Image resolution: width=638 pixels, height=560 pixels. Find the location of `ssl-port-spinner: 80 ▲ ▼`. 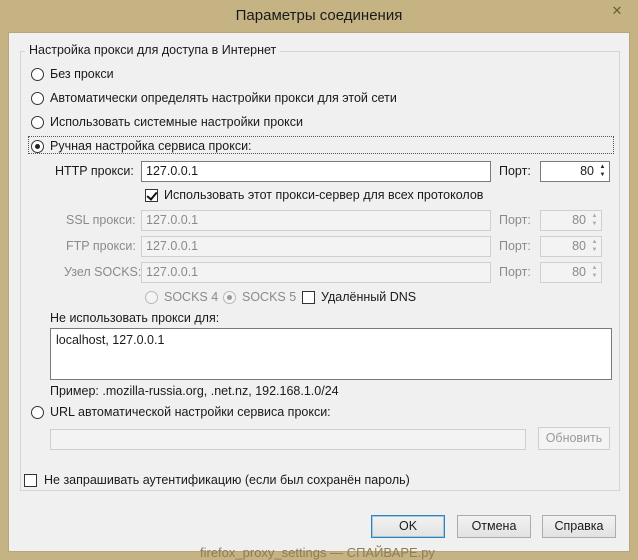

ssl-port-spinner: 80 ▲ ▼ is located at coordinates (571, 220).